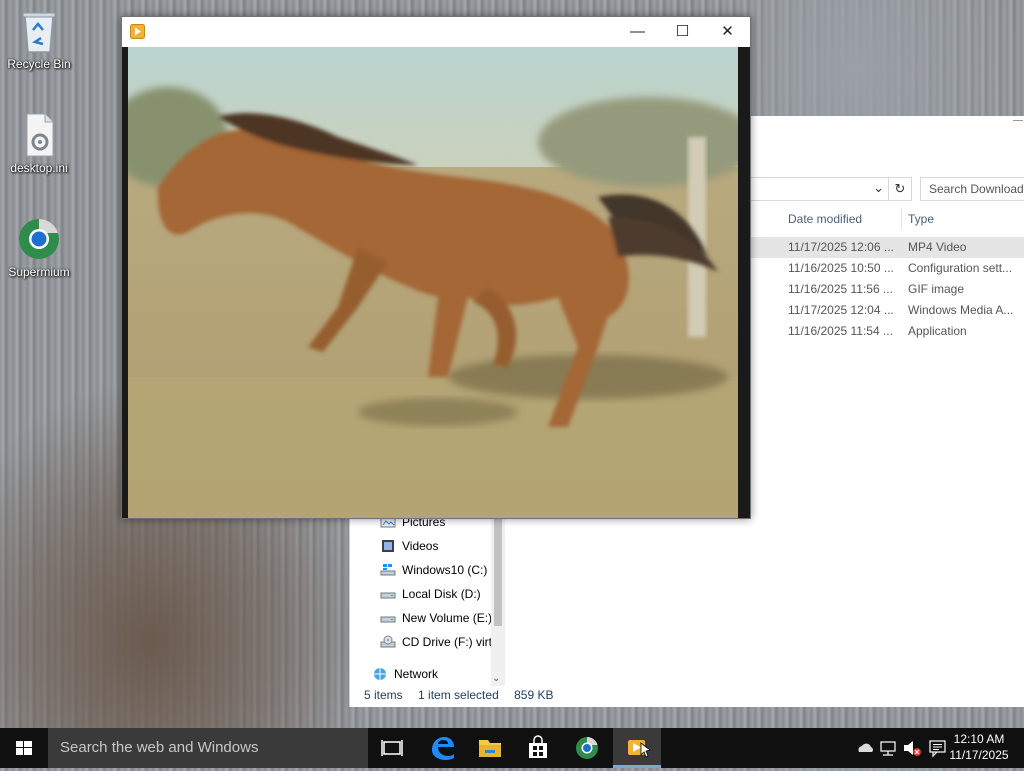  I want to click on desktop-icon-label: Recycle Bin, so click(39, 64).